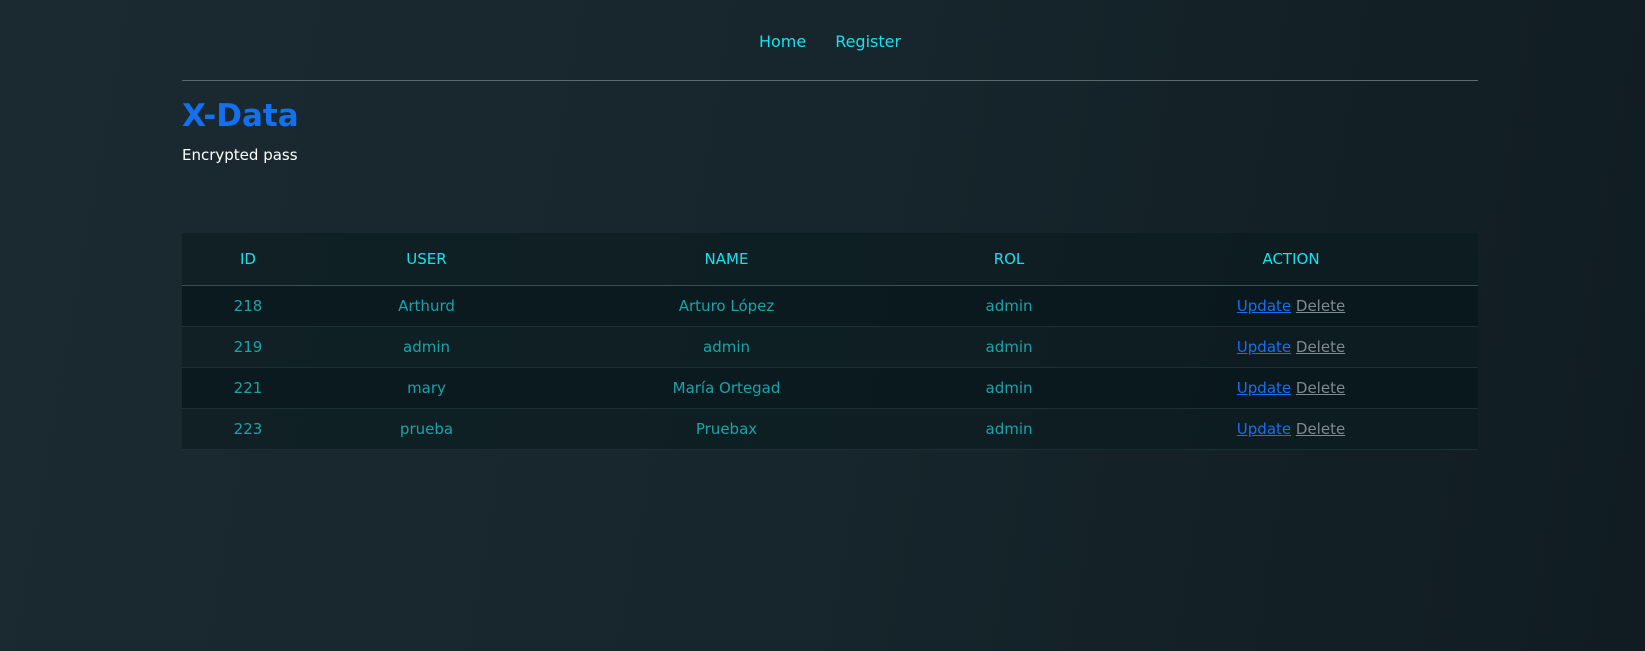 The image size is (1645, 651). Describe the element at coordinates (240, 155) in the screenshot. I see `page-subtitle: Encrypted pass` at that location.